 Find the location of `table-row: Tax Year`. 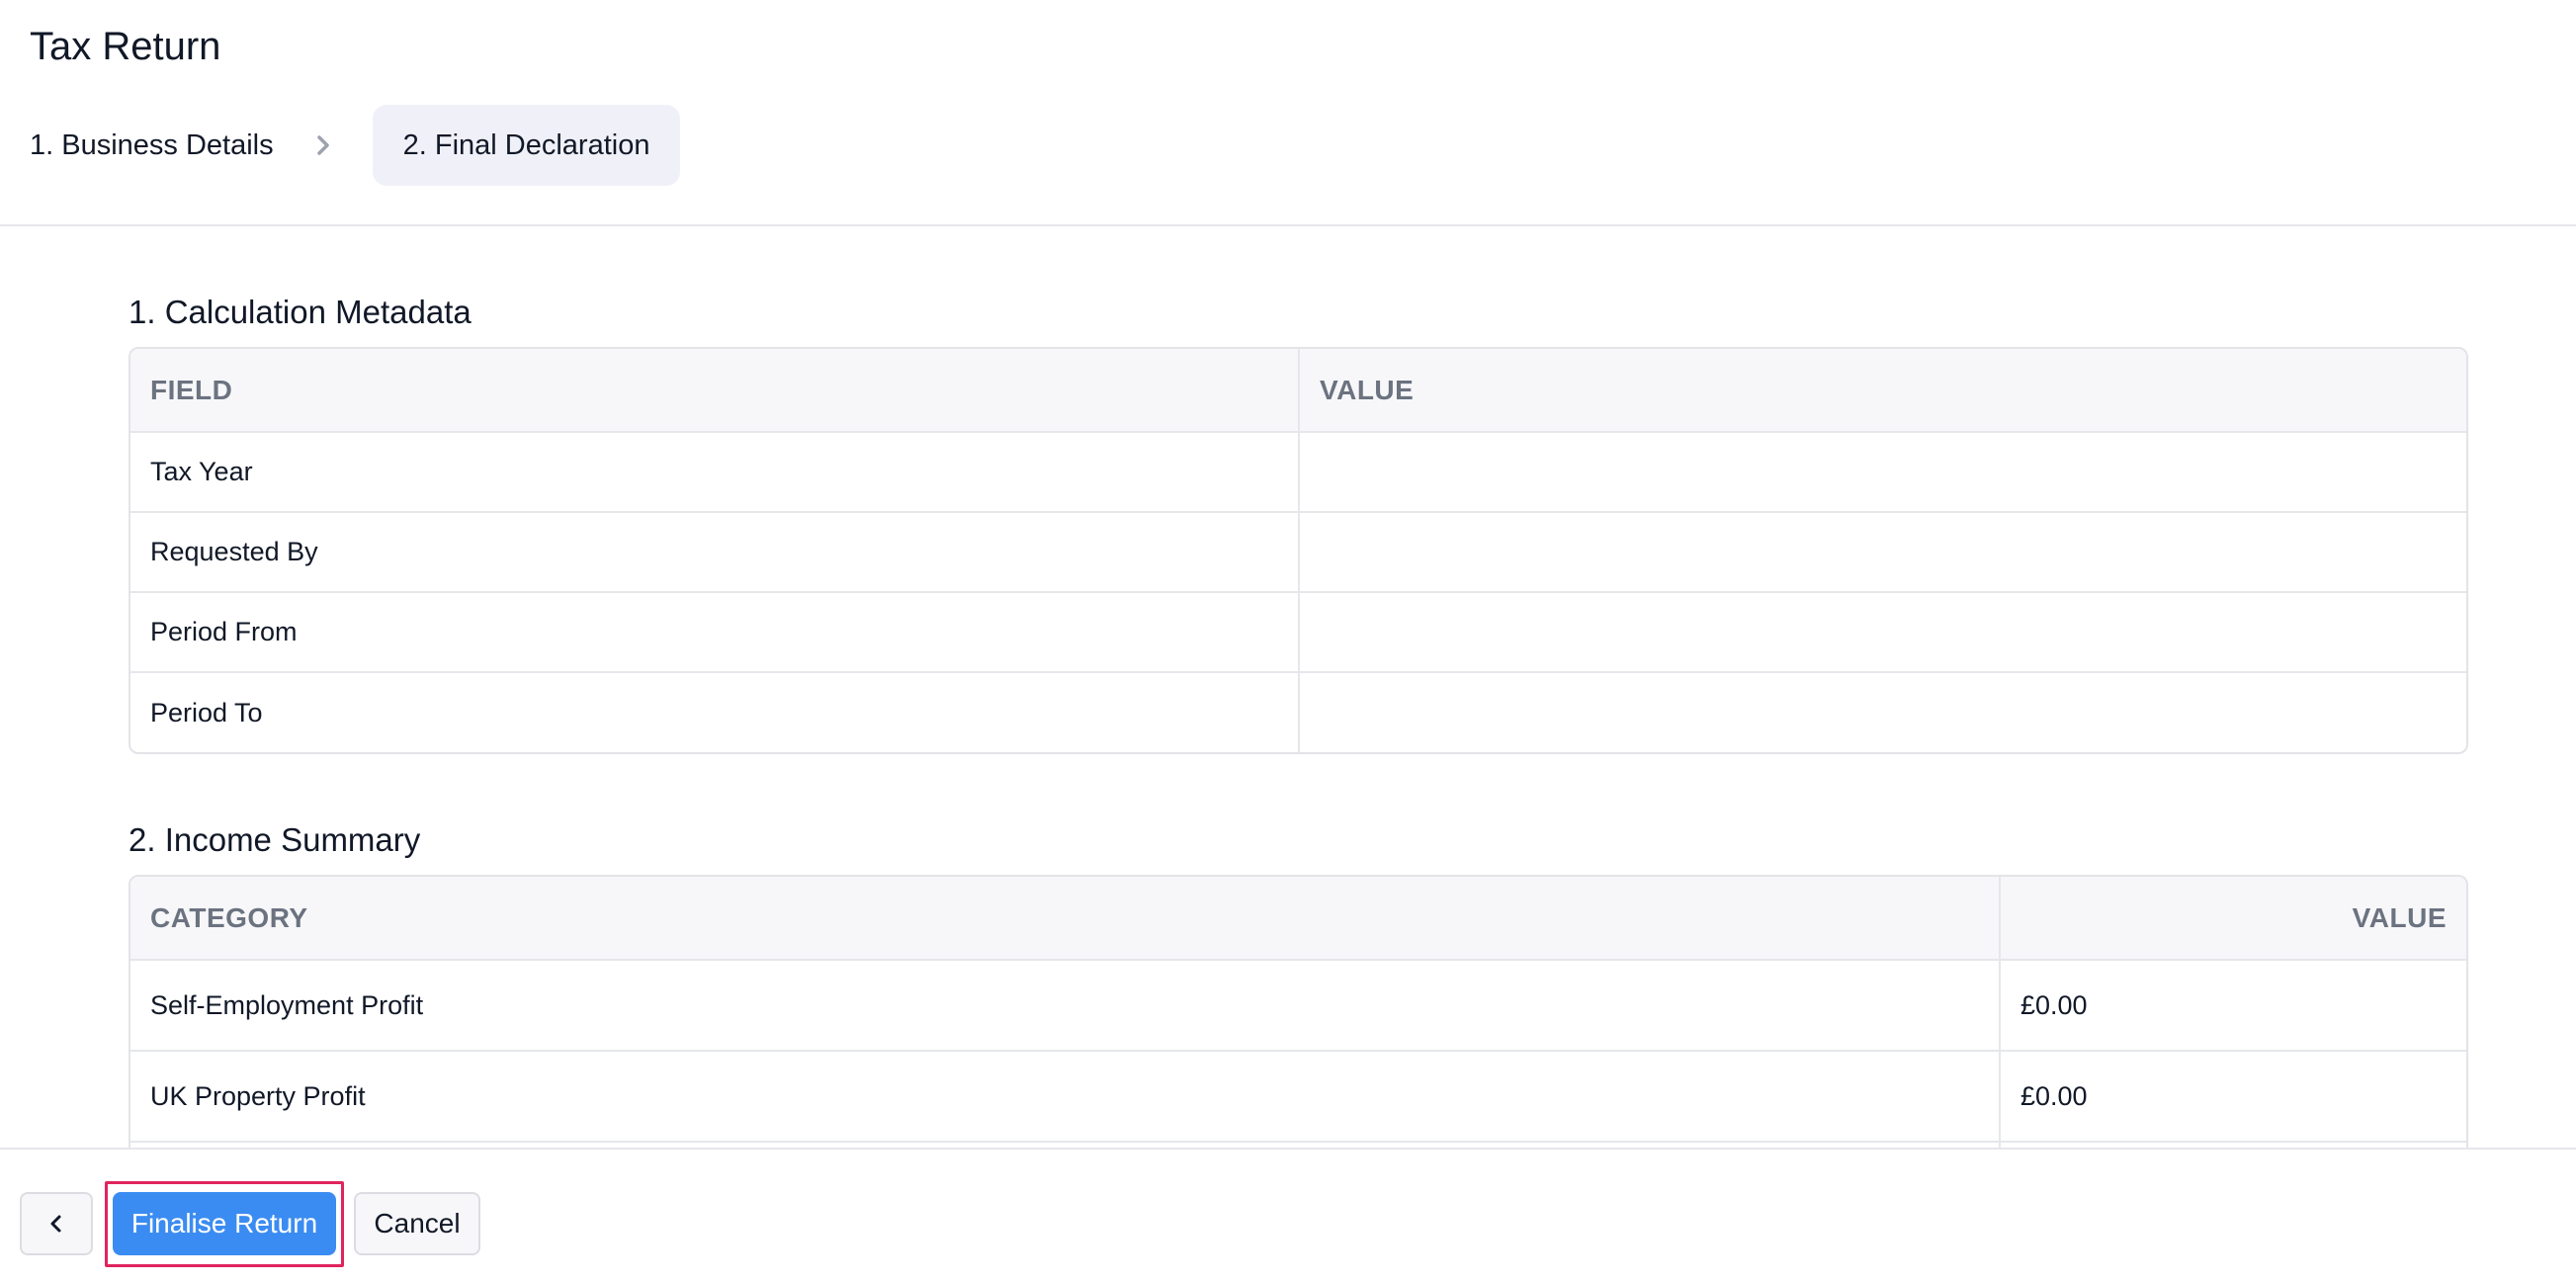

table-row: Tax Year is located at coordinates (1298, 472).